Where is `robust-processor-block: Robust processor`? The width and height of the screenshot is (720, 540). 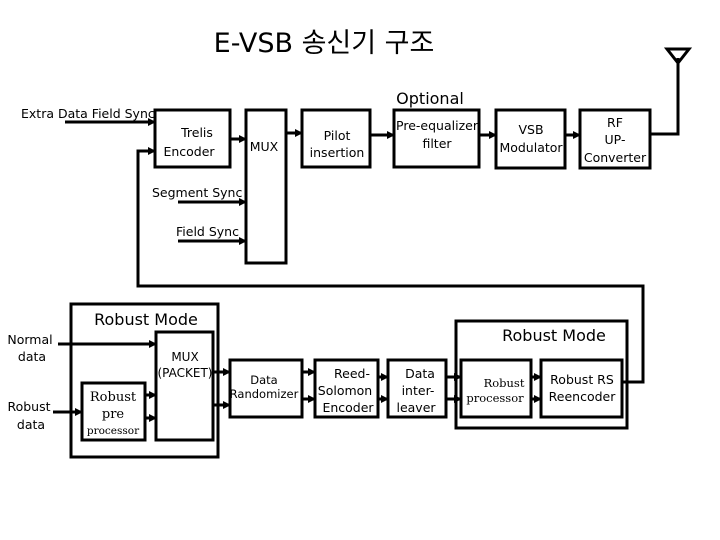 robust-processor-block: Robust processor is located at coordinates (496, 388).